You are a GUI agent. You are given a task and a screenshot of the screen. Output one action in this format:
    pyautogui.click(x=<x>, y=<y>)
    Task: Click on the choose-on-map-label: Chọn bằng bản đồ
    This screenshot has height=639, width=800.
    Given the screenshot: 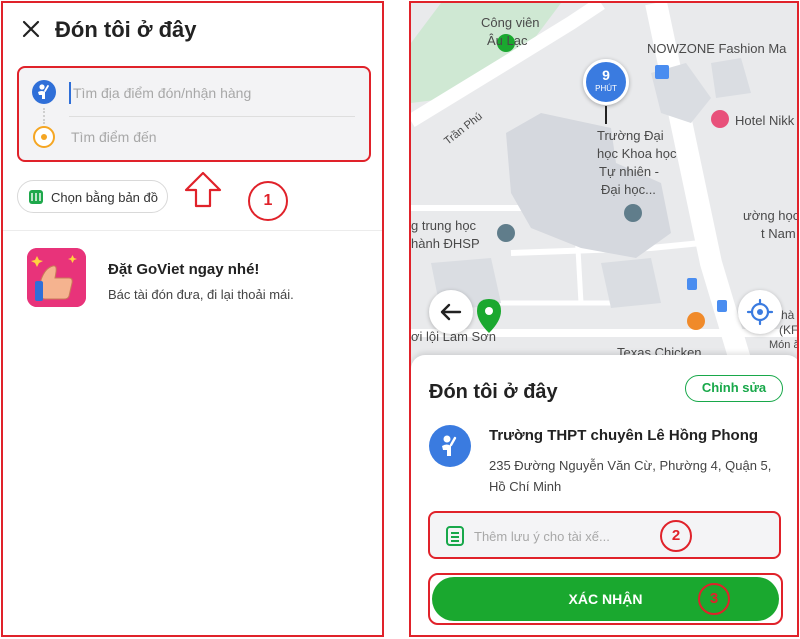 What is the action you would take?
    pyautogui.click(x=104, y=197)
    